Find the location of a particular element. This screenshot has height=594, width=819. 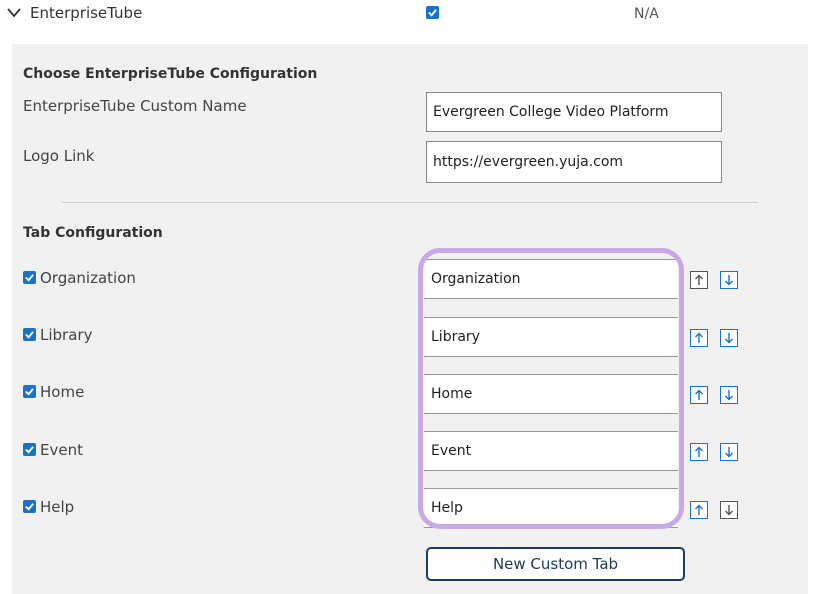

tab-help-checkbox is located at coordinates (29, 506).